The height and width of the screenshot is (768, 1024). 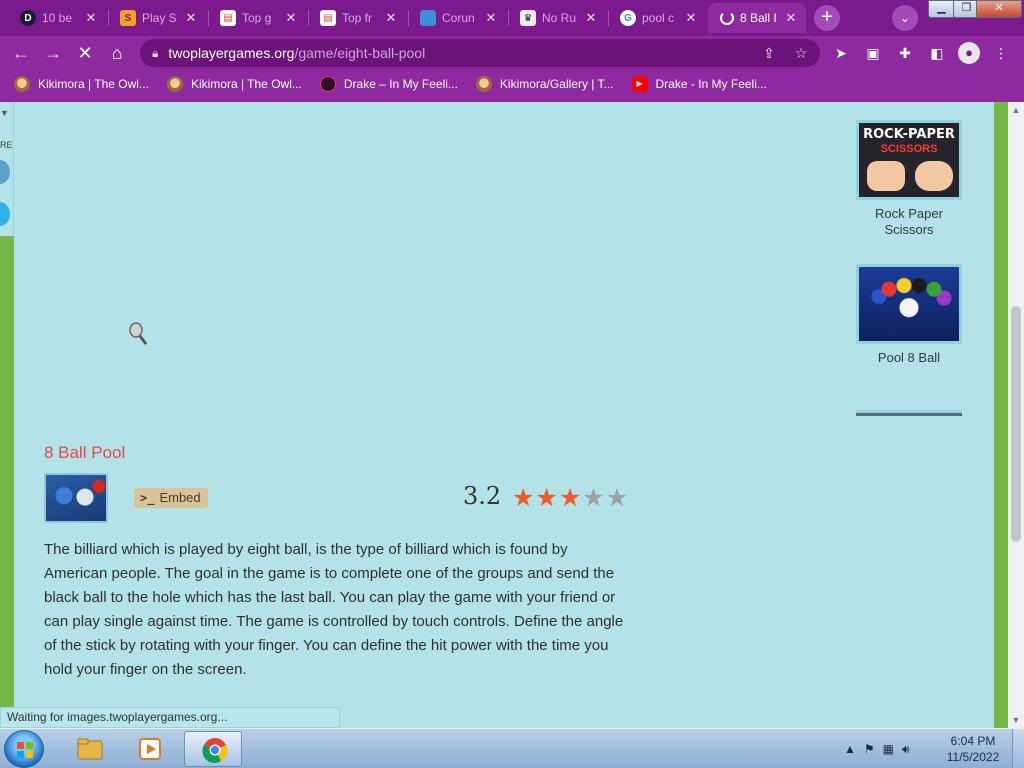 I want to click on system-tray: ▲ ⚑ ▦ 🔊︎, so click(x=877, y=748).